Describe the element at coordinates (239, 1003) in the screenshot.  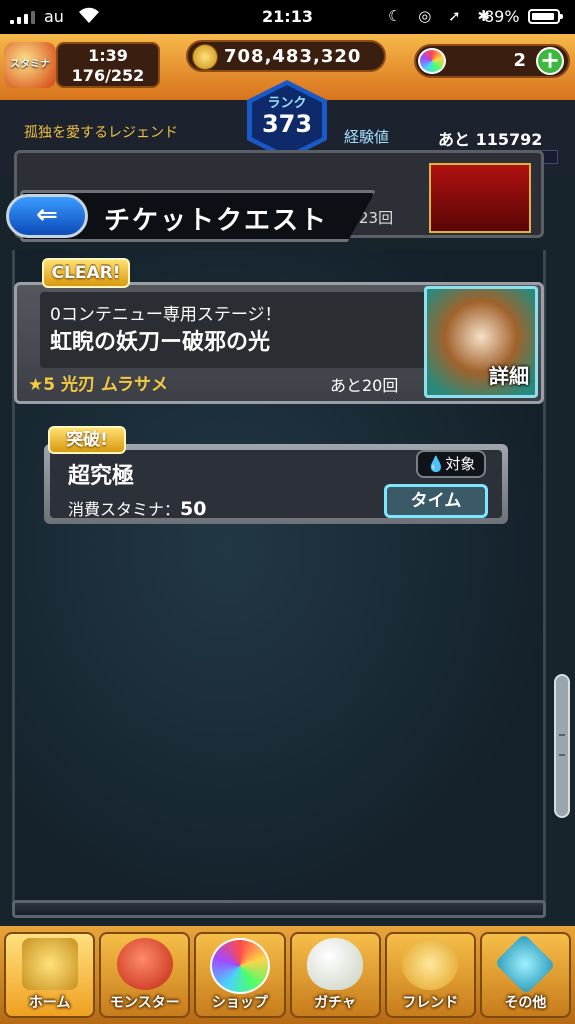
I see `nav-shop-label: ショップ` at that location.